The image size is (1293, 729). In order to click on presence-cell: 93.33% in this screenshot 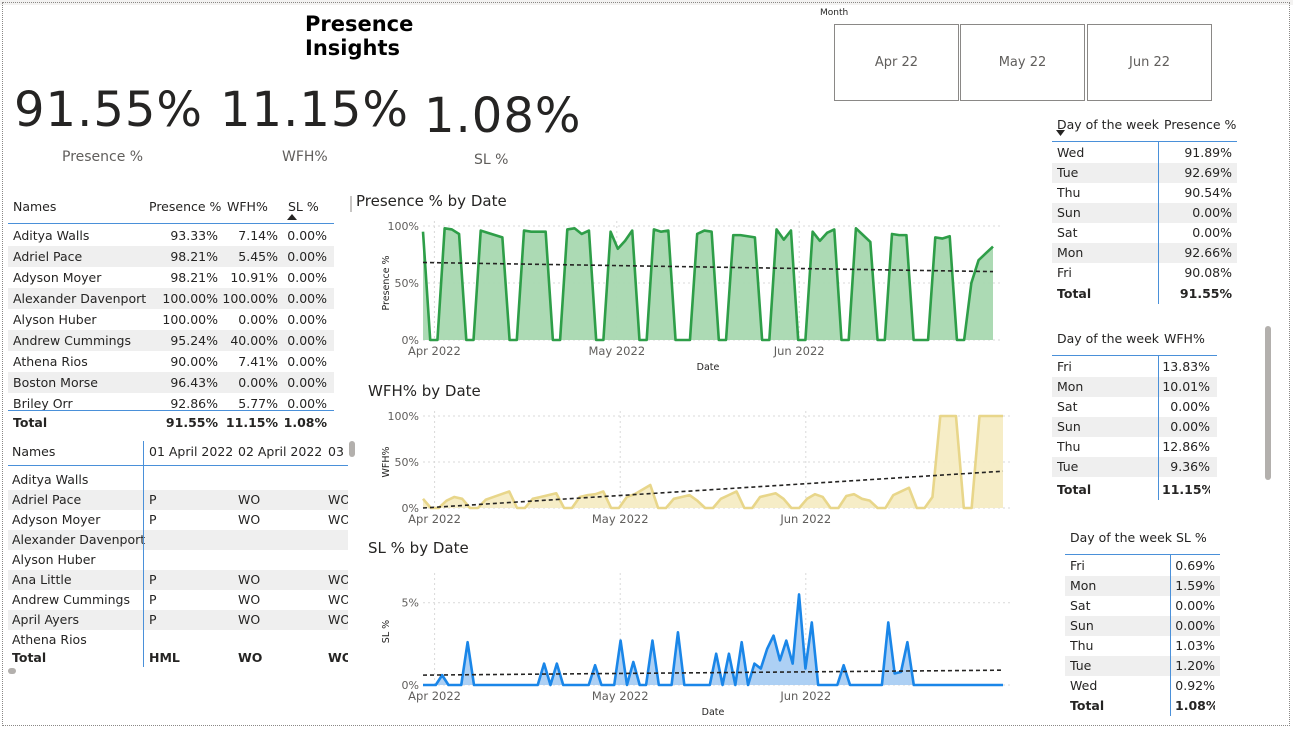, I will do `click(194, 235)`.